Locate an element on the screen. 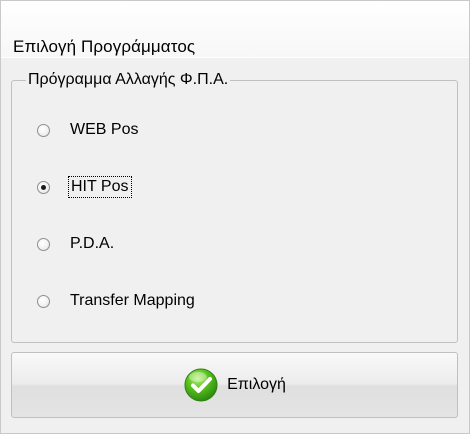  green-check-icon is located at coordinates (201, 385).